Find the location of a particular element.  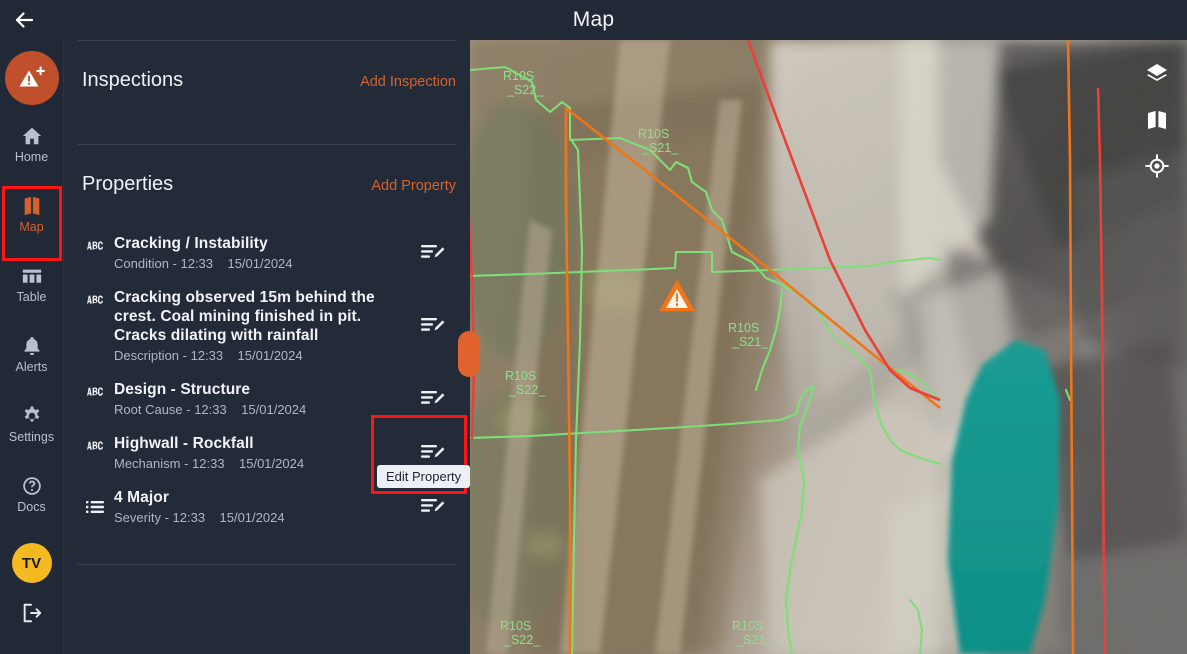

map-icon is located at coordinates (31, 205).